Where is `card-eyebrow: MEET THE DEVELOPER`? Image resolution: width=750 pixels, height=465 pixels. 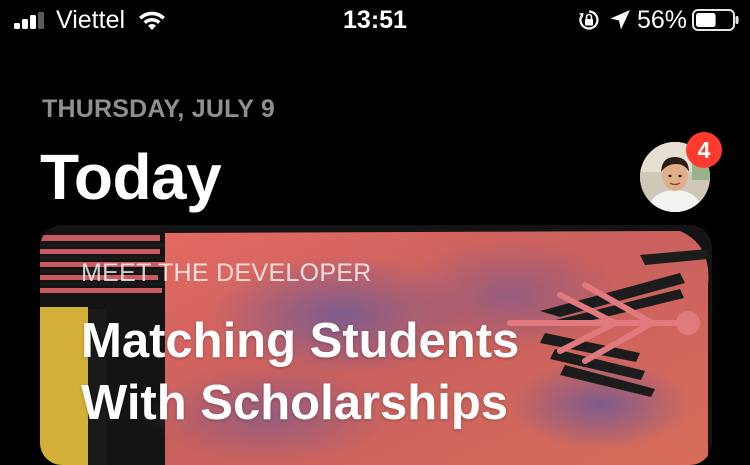 card-eyebrow: MEET THE DEVELOPER is located at coordinates (226, 273).